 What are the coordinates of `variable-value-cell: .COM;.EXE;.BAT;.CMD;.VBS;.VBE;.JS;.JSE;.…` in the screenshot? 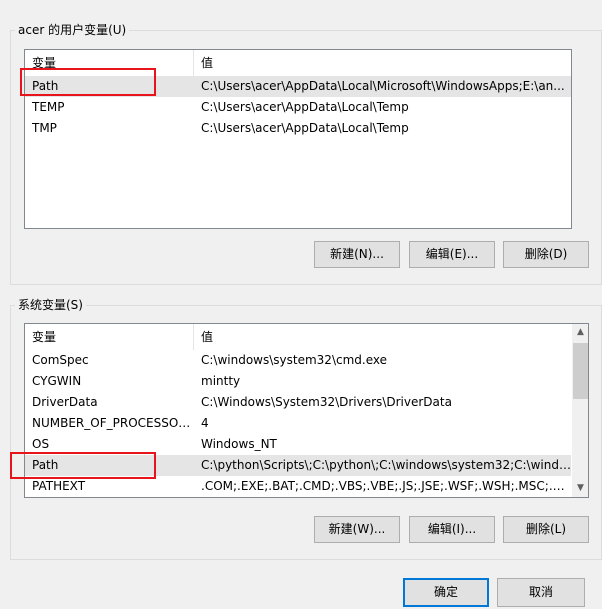 It's located at (386, 486).